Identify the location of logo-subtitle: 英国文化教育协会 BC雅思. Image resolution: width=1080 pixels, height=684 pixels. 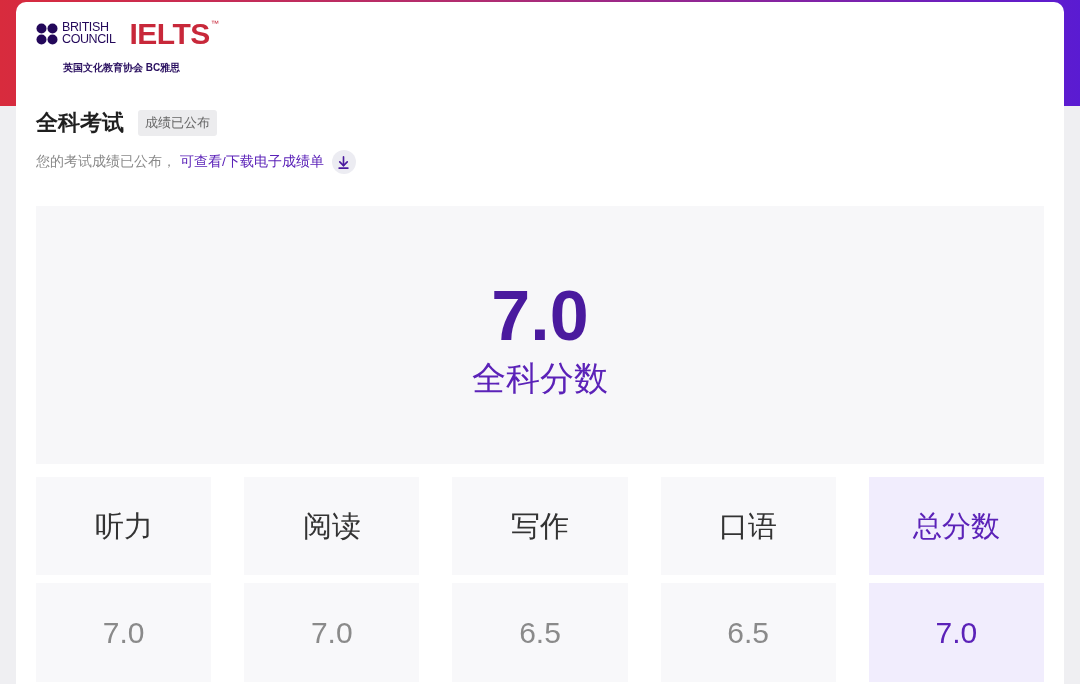
(122, 67).